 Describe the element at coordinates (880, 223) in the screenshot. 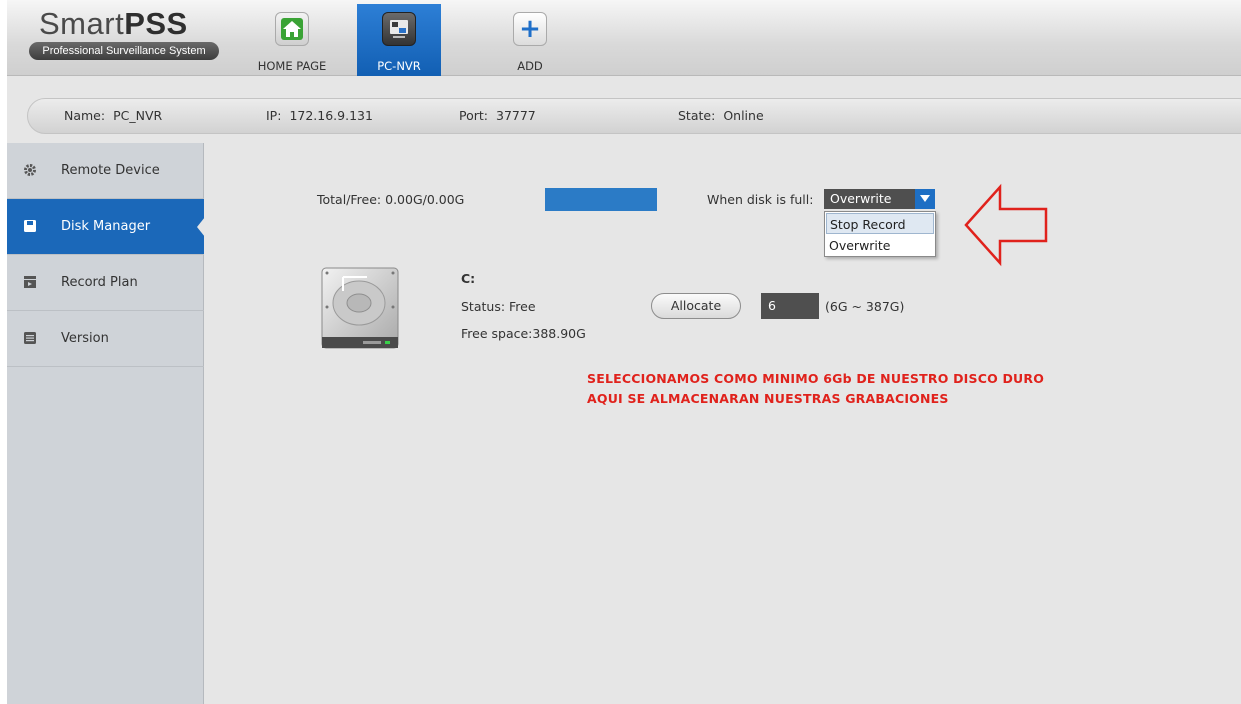

I see `option-stop-record: Stop Record` at that location.